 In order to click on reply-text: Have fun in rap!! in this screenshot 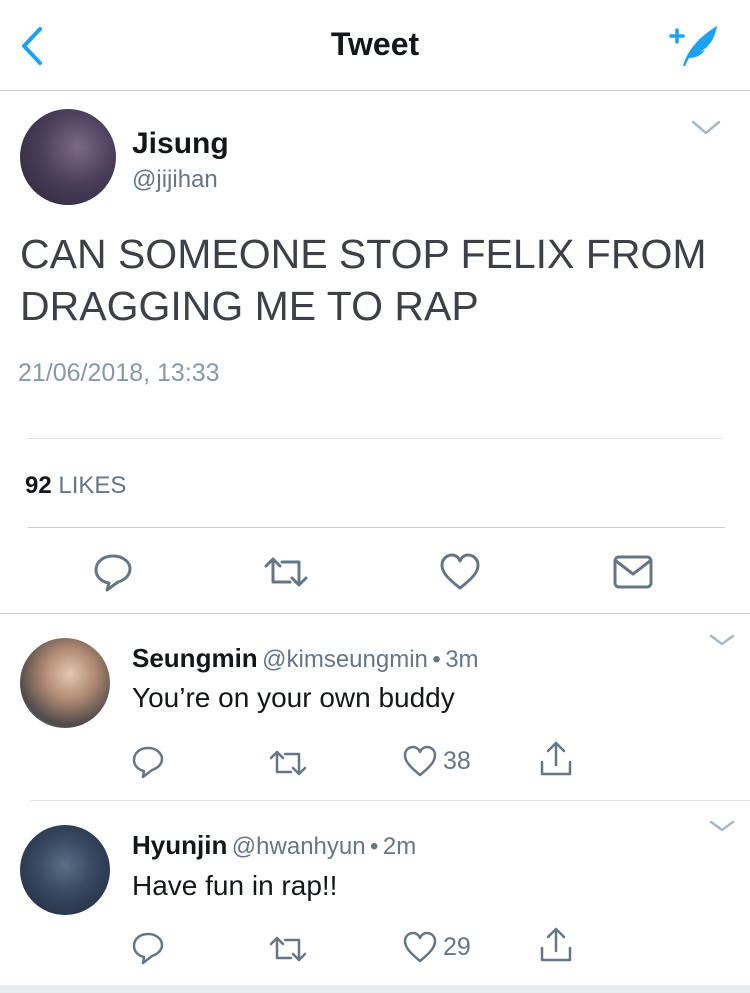, I will do `click(235, 885)`.